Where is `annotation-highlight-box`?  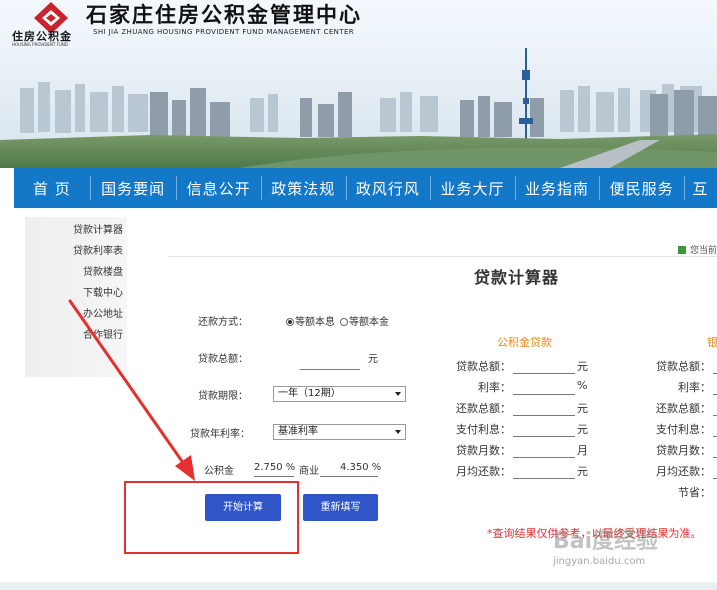
annotation-highlight-box is located at coordinates (211, 517).